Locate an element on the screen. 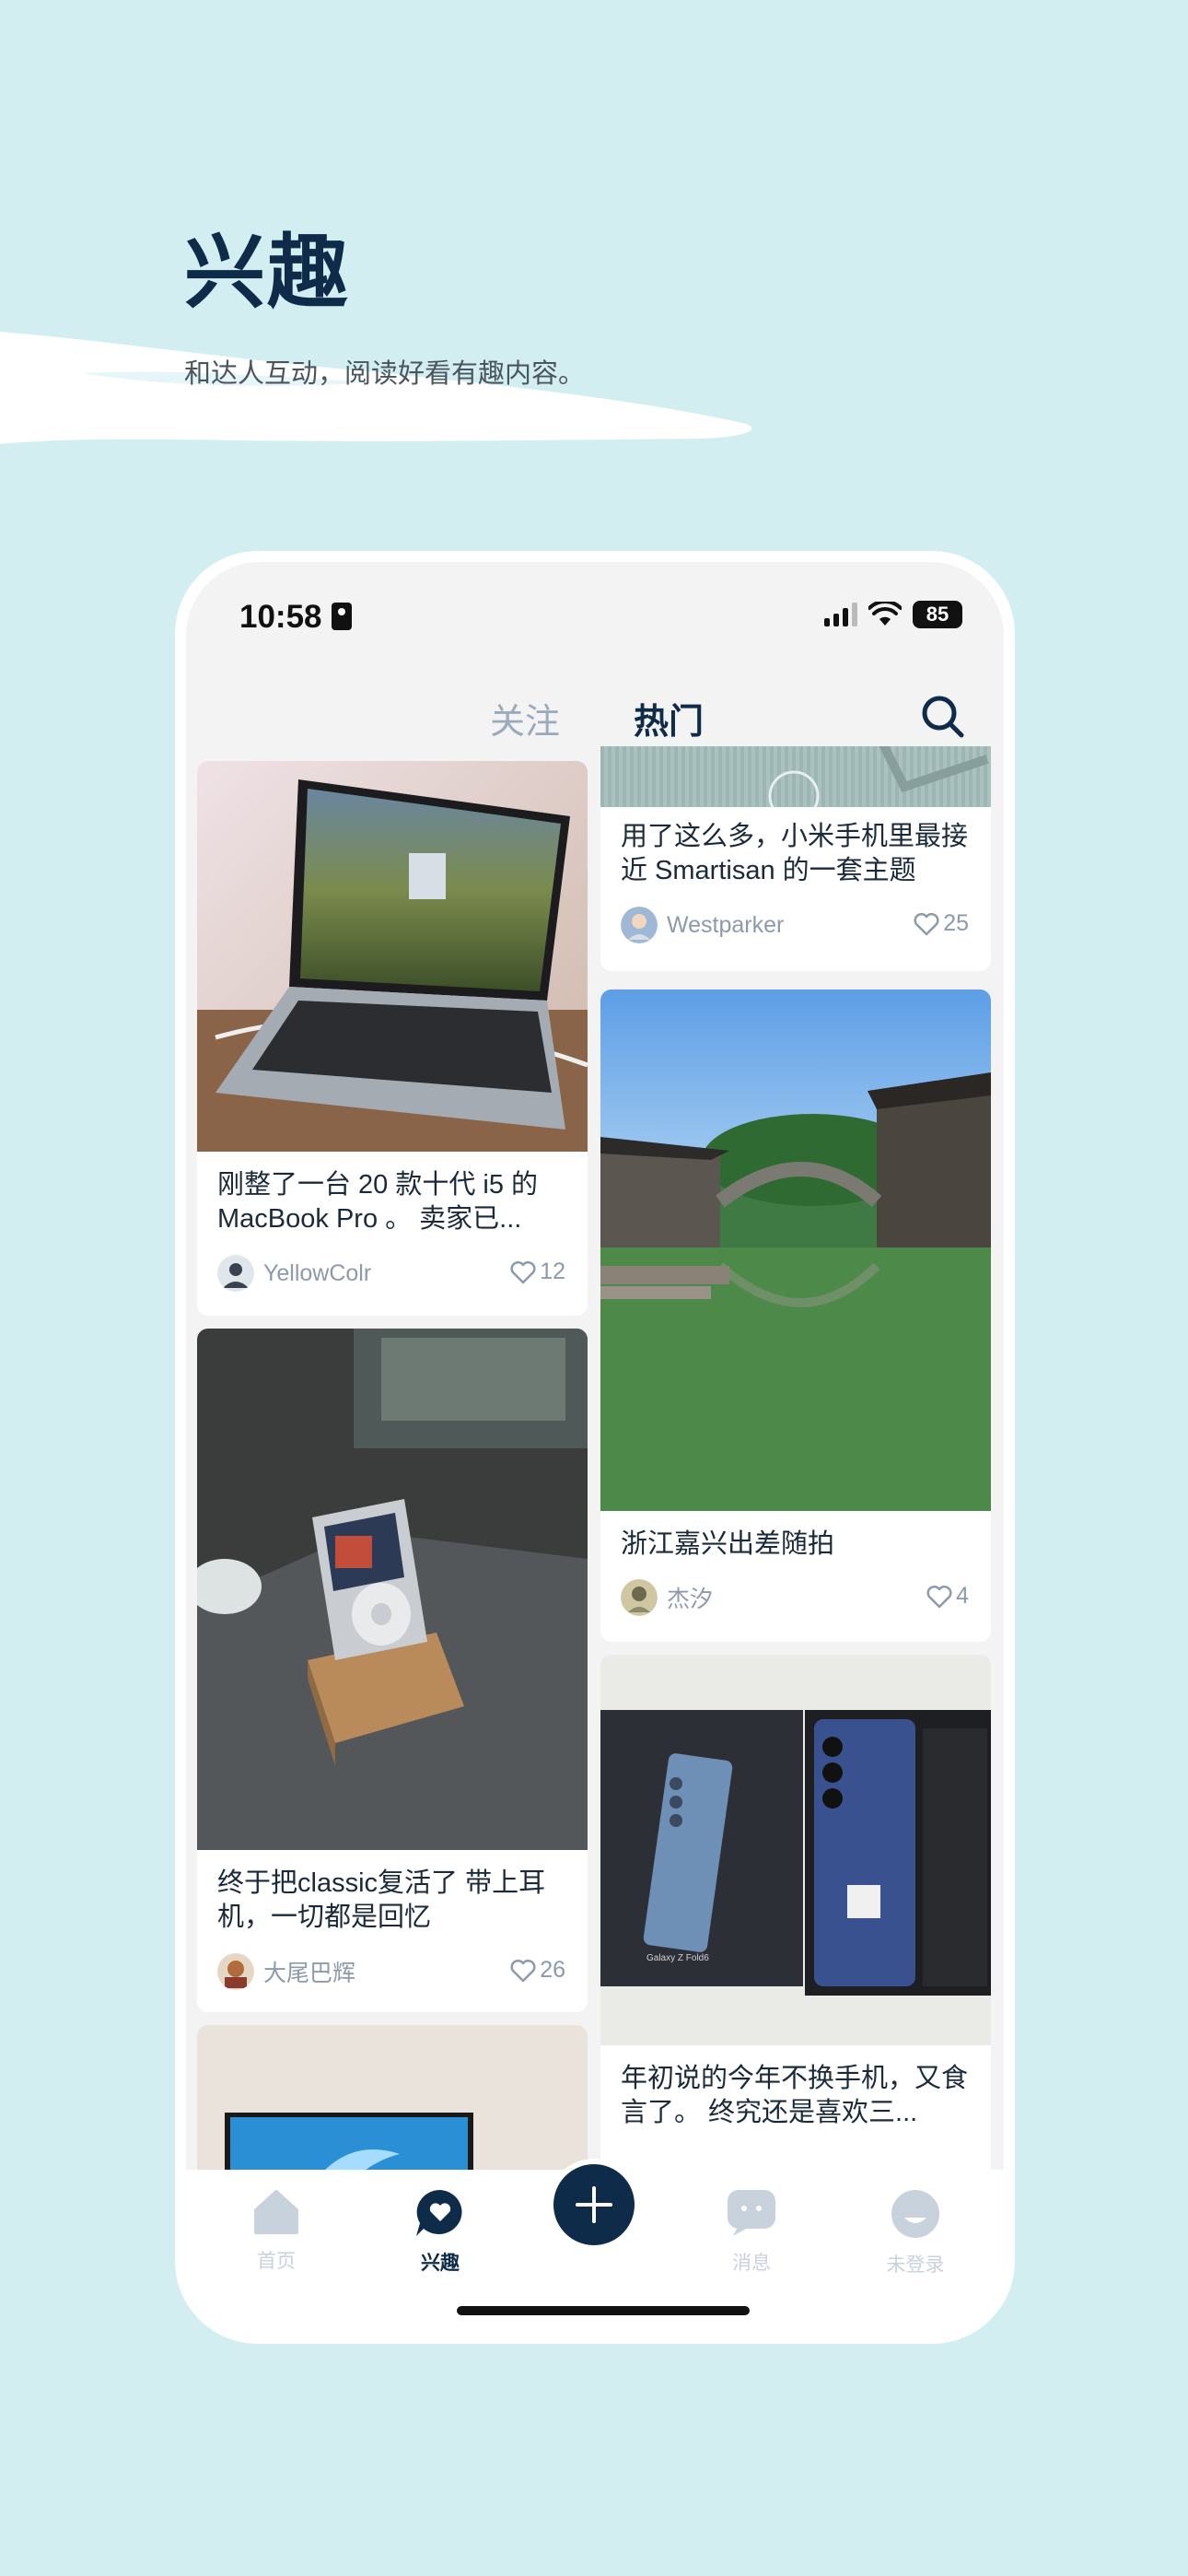 Image resolution: width=1188 pixels, height=2576 pixels. search-icon is located at coordinates (943, 717).